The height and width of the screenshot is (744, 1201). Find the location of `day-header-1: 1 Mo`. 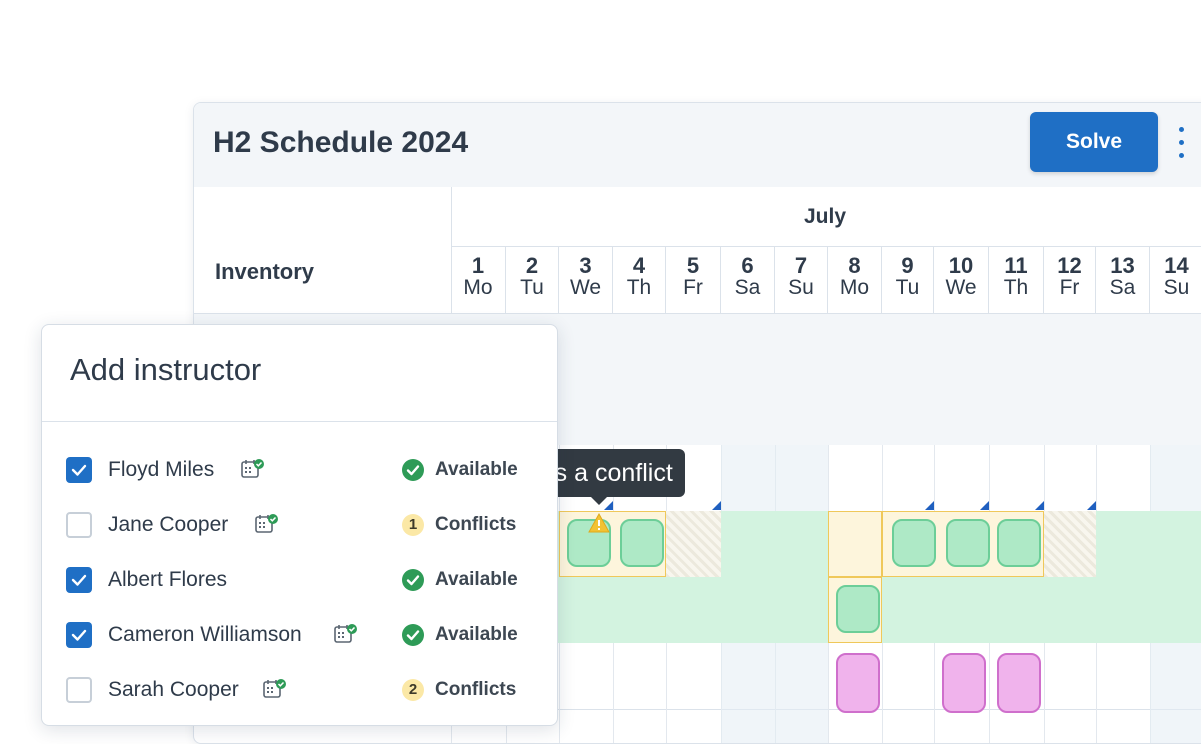

day-header-1: 1 Mo is located at coordinates (478, 279).